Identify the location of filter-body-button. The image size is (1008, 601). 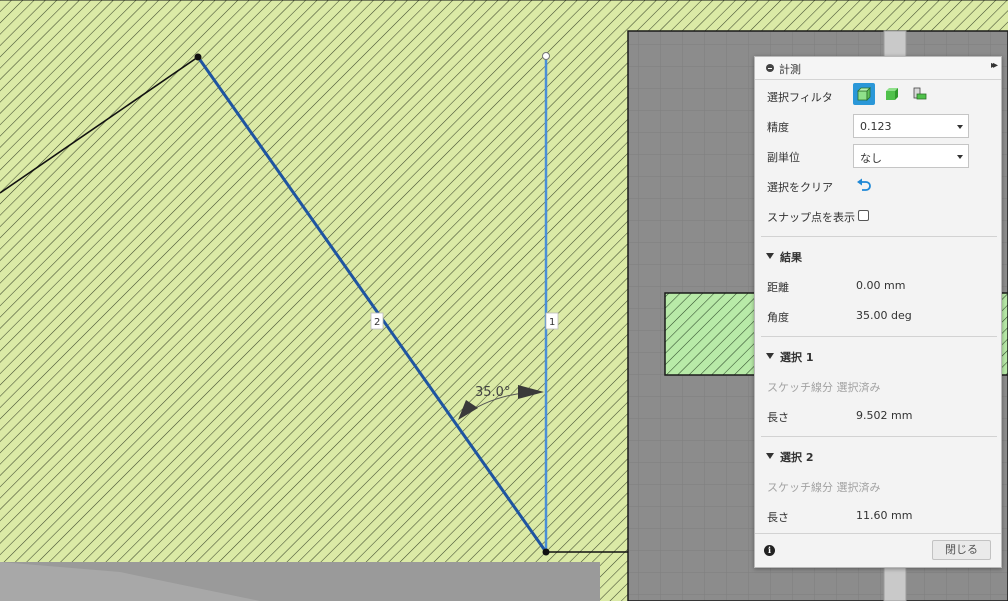
(864, 94).